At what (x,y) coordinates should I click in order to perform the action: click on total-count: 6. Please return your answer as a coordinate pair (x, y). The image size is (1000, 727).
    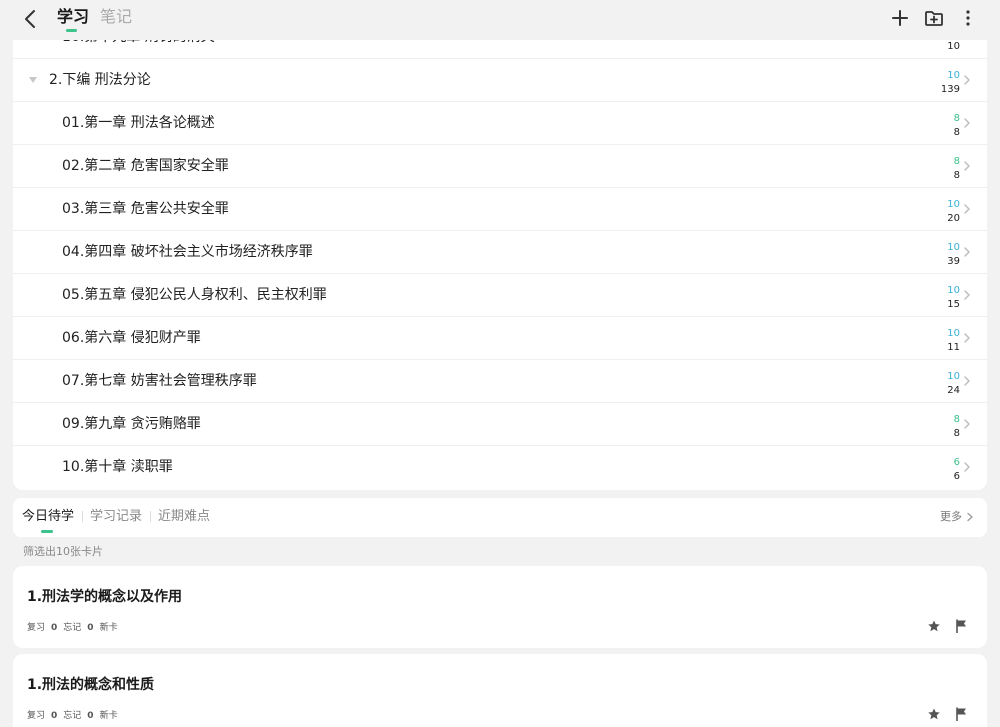
    Looking at the image, I should click on (956, 476).